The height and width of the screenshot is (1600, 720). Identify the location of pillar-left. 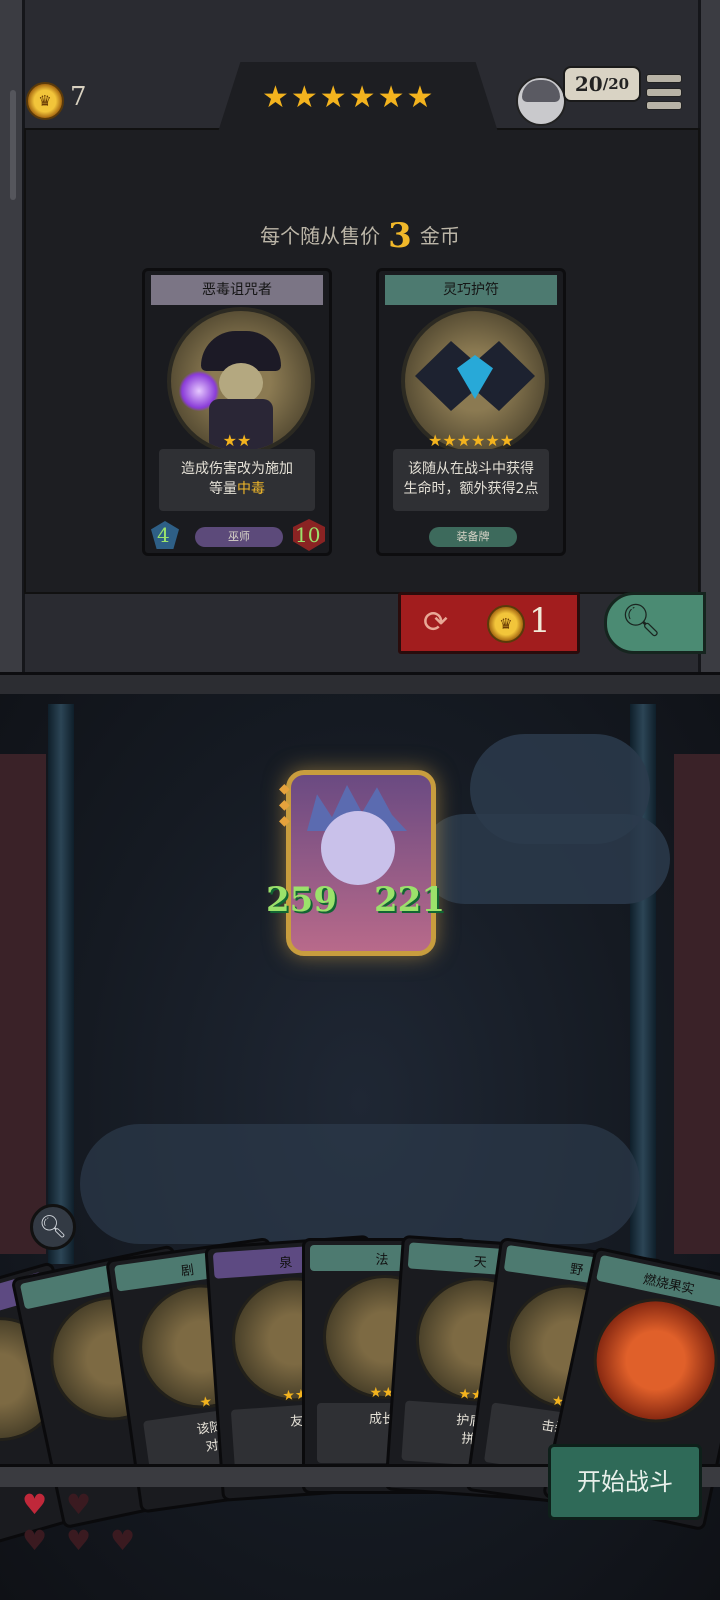
(61, 984).